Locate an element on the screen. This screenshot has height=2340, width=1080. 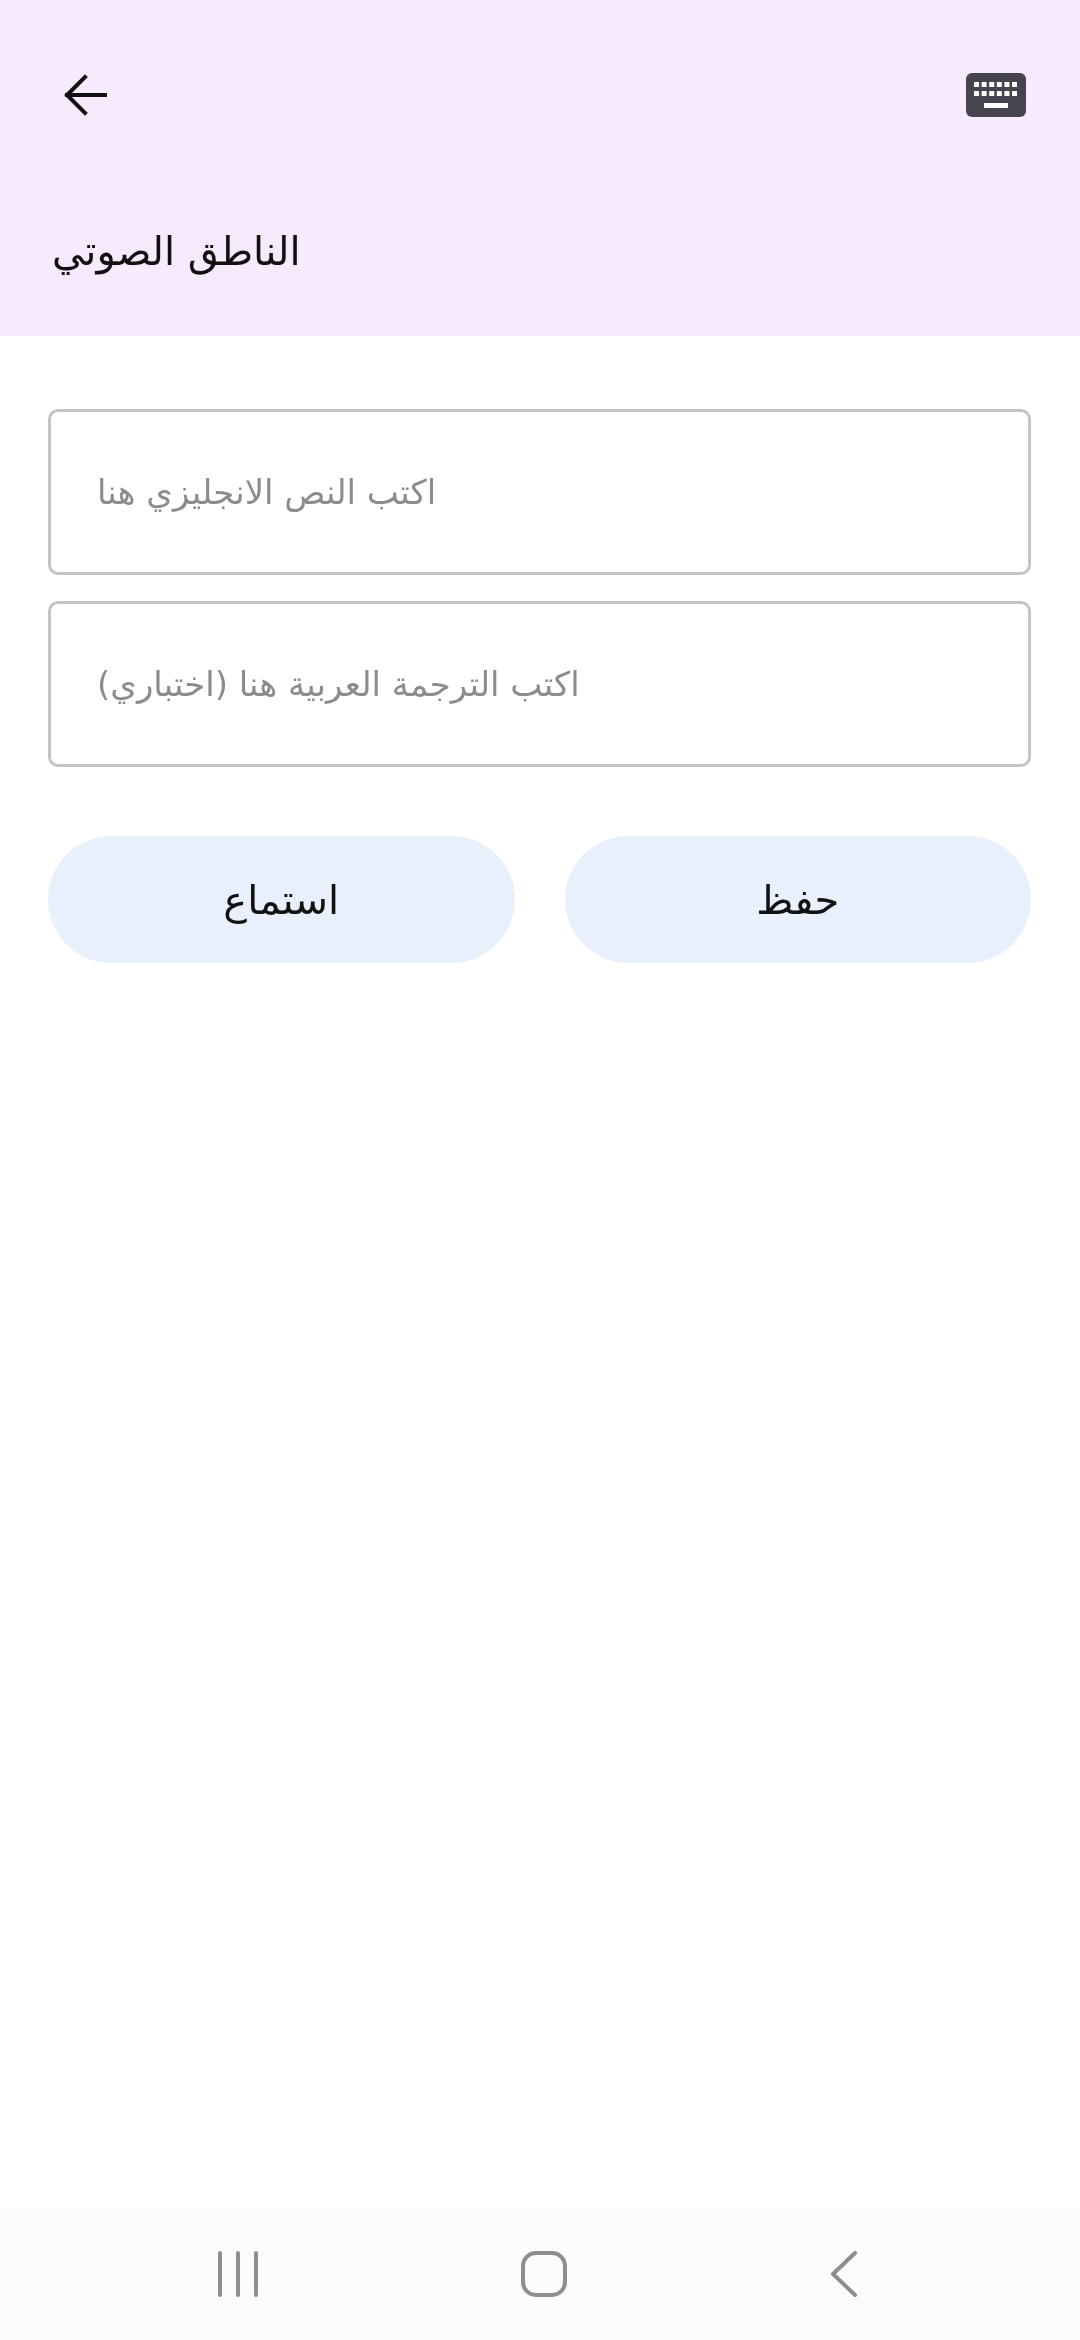
action-button: حفظ is located at coordinates (797, 899).